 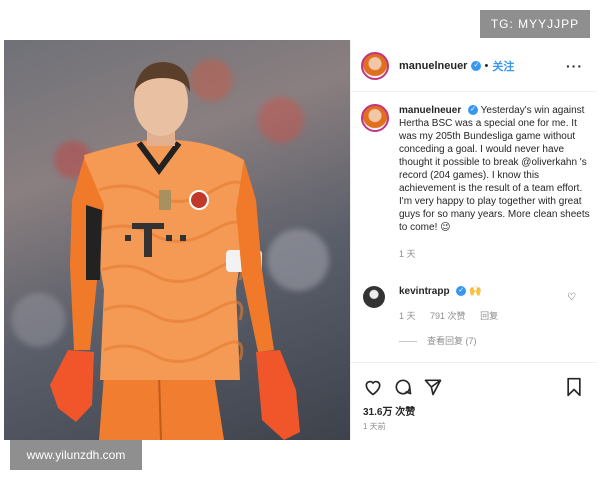 What do you see at coordinates (454, 304) in the screenshot?
I see `comment-body: kevintrapp ✓ 🙌 1 天 791 次赞 回复` at bounding box center [454, 304].